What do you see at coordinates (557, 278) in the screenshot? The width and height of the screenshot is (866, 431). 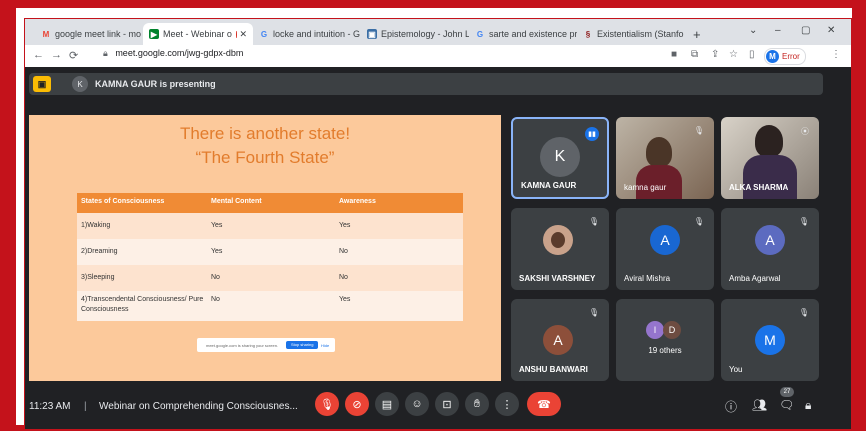 I see `participant-name: SAKSHI VARSHNEY` at bounding box center [557, 278].